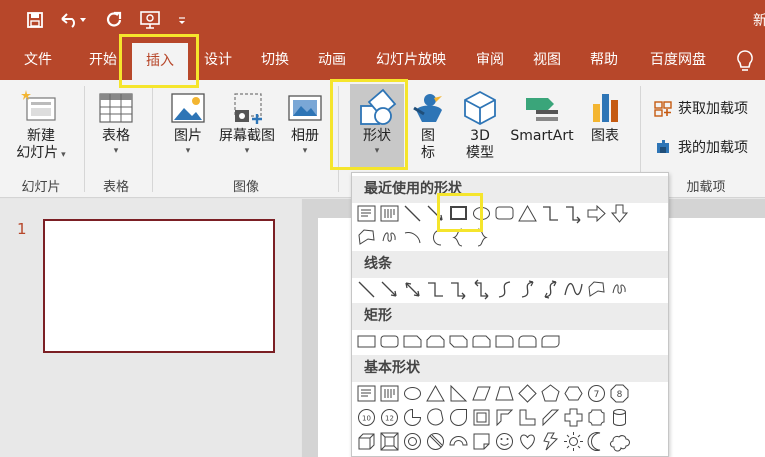 The image size is (765, 457). What do you see at coordinates (247, 130) in the screenshot?
I see `screenshot-button: 屏幕截图 ▾` at bounding box center [247, 130].